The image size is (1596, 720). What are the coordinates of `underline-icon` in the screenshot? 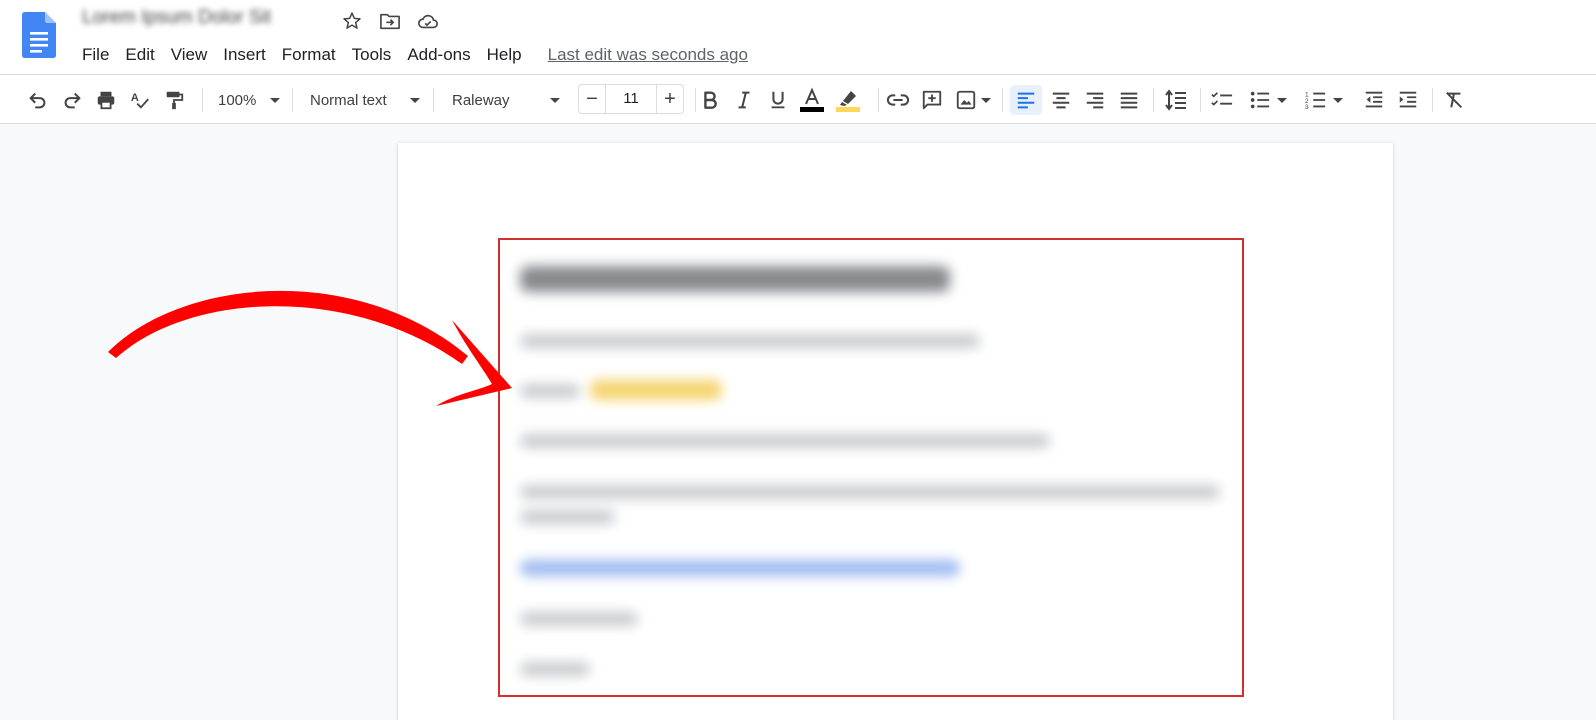 It's located at (778, 100).